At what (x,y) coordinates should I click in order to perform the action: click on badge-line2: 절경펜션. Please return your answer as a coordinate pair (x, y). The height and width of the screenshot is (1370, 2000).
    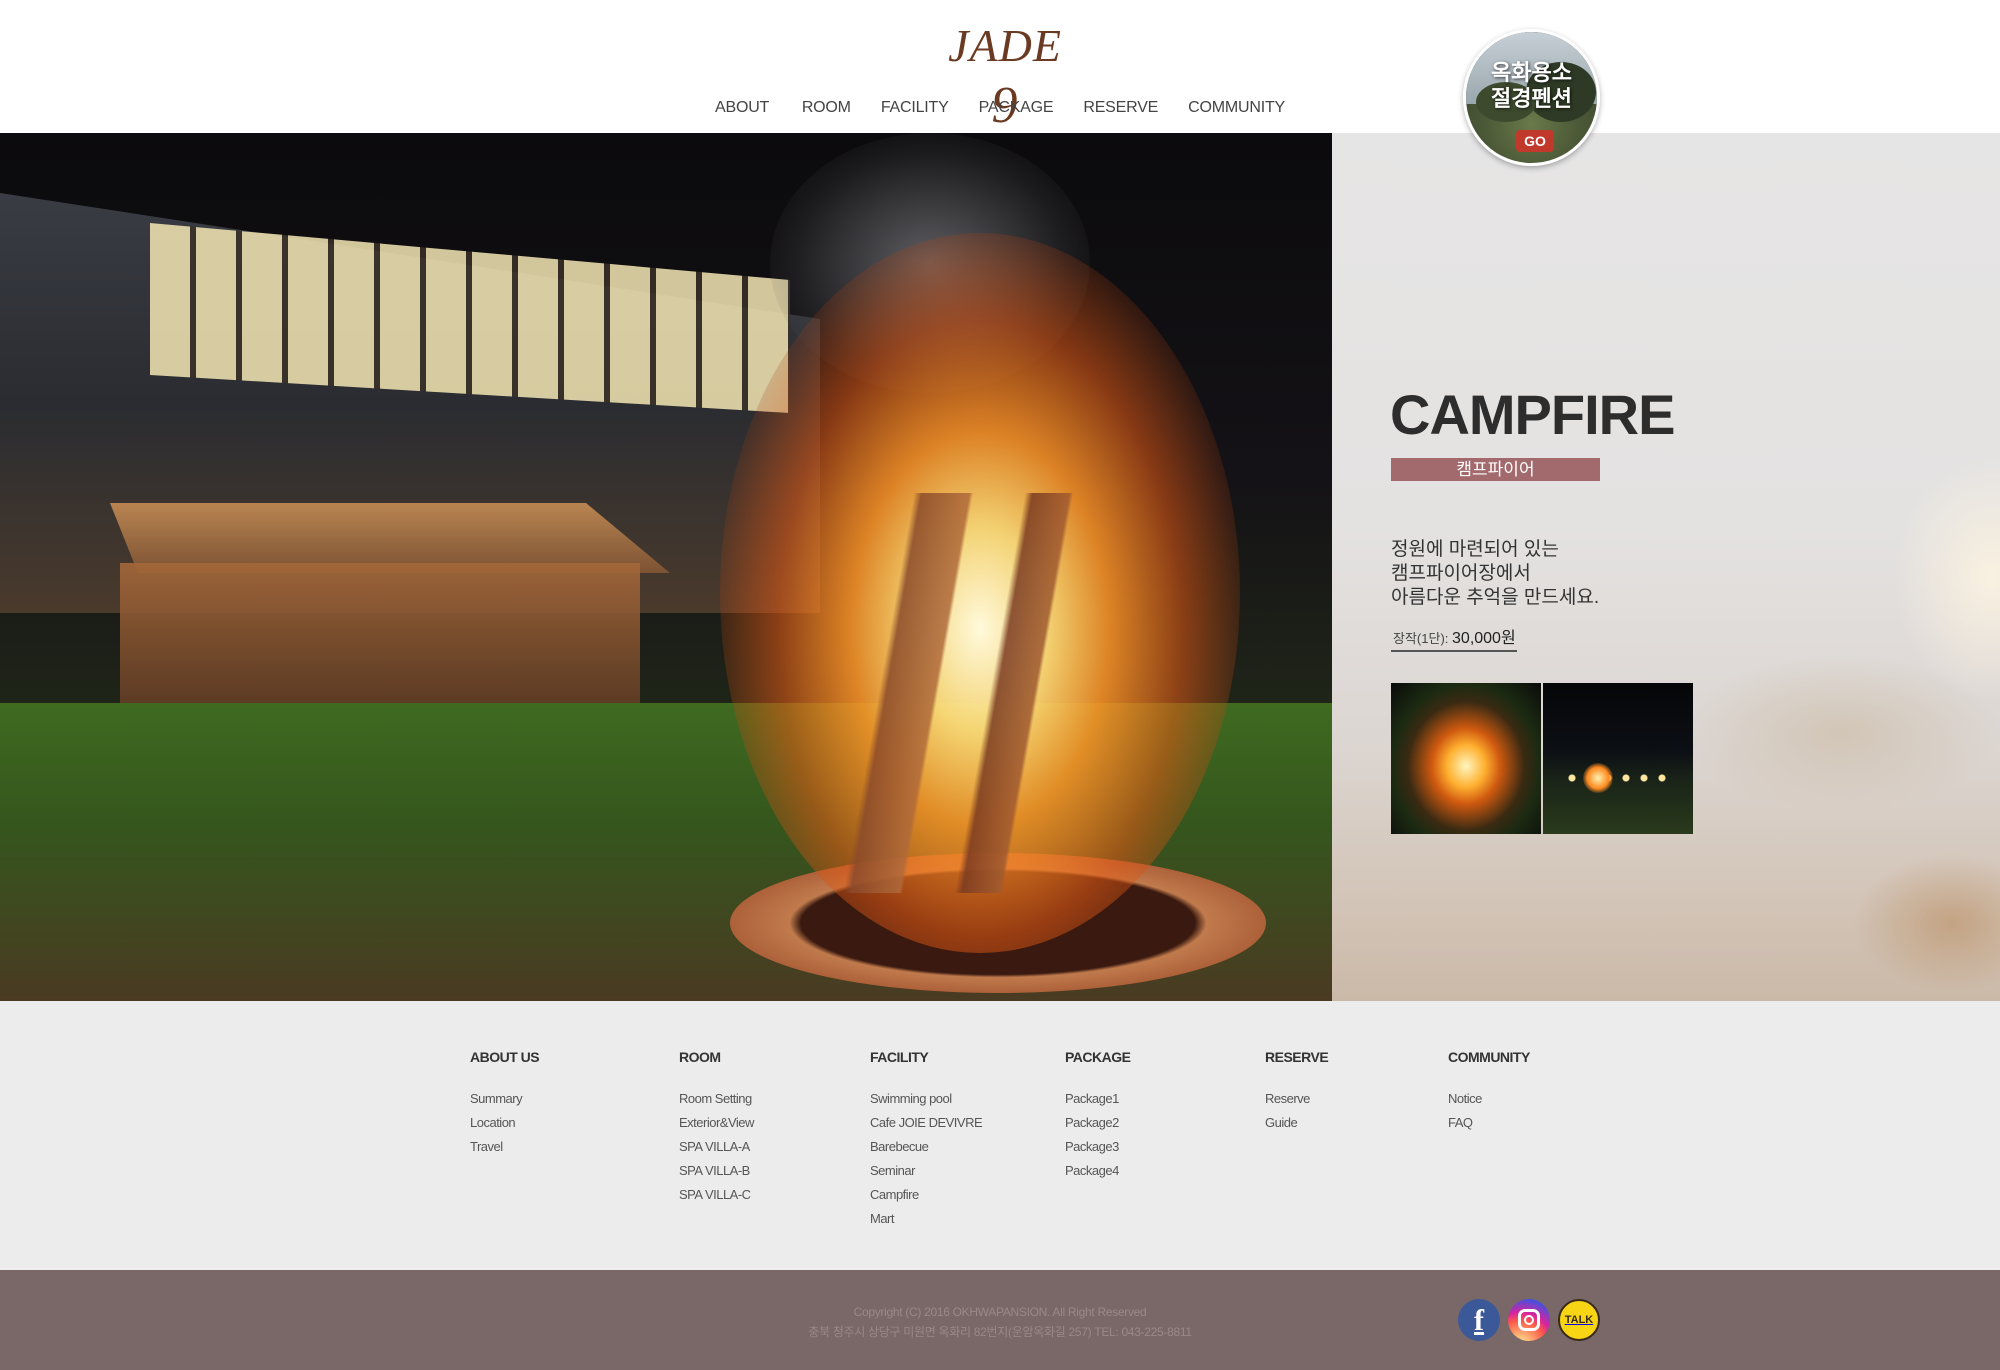
    Looking at the image, I should click on (1531, 98).